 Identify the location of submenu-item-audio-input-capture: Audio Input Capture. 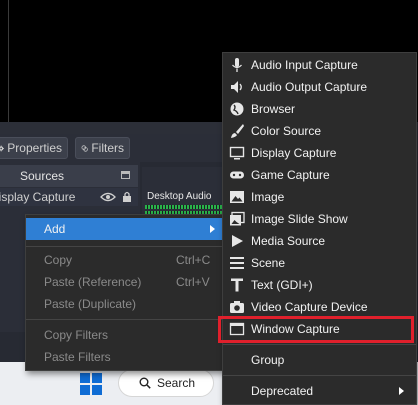
(319, 65).